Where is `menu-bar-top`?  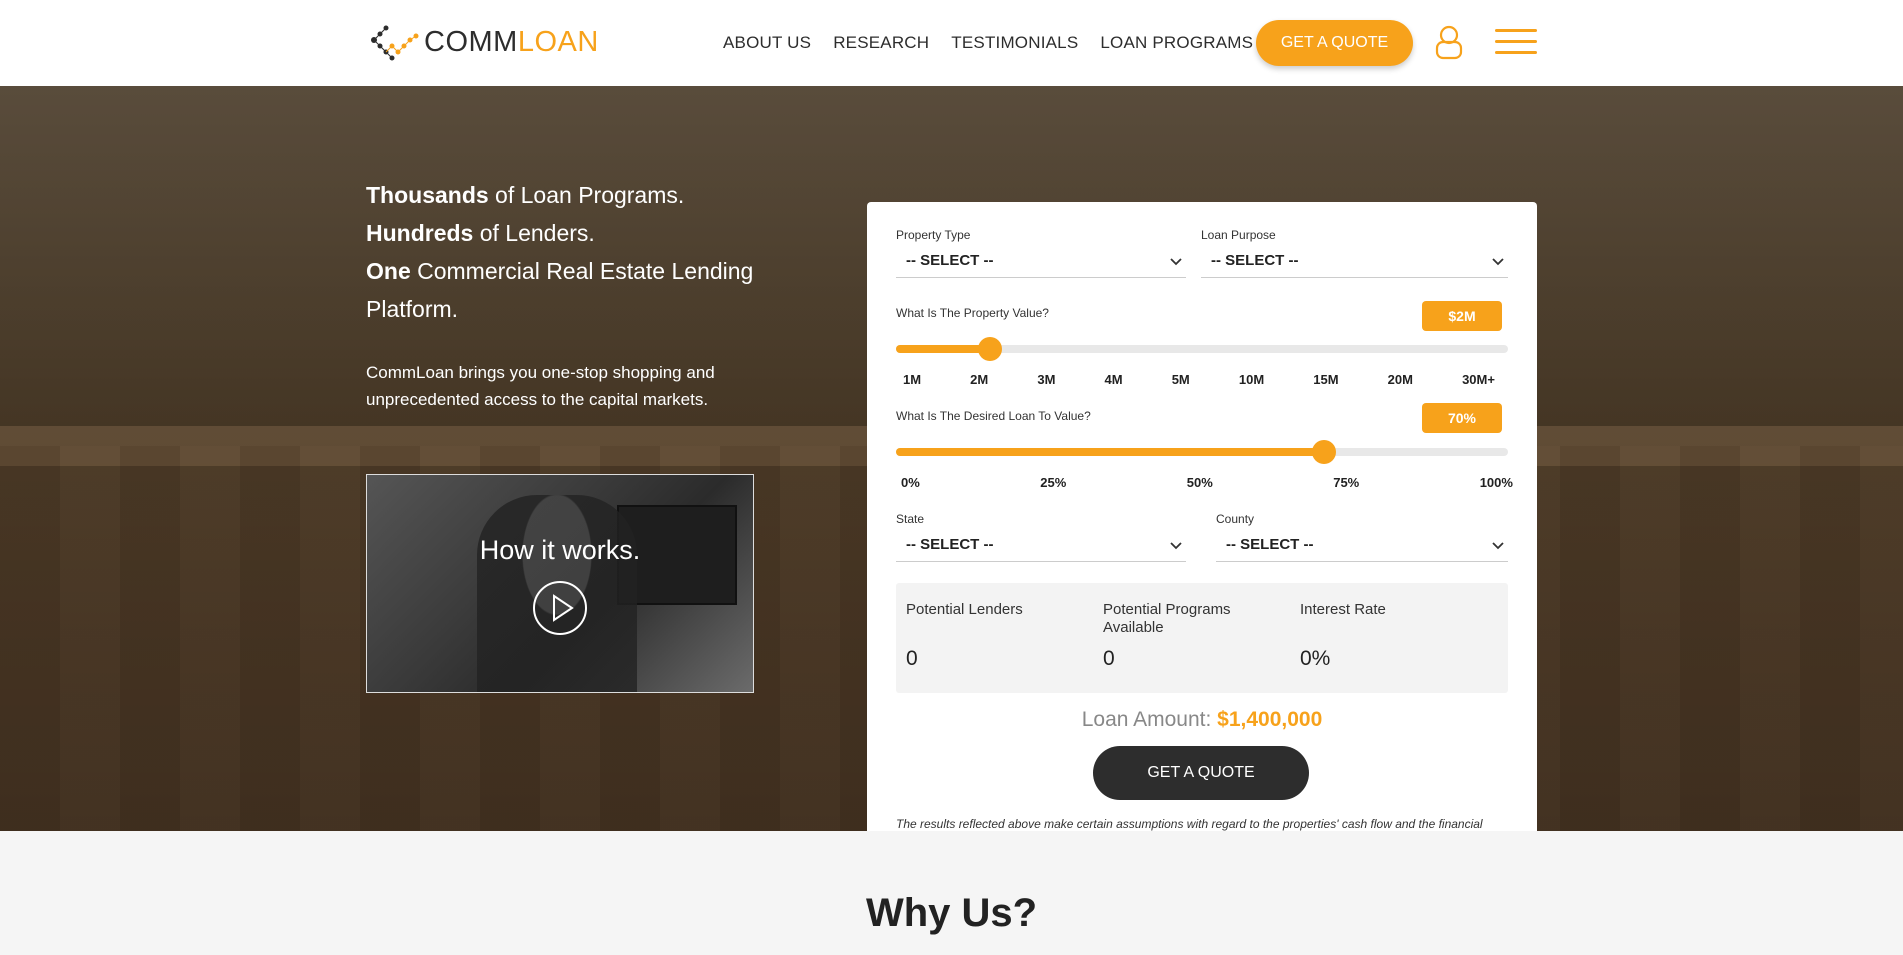
menu-bar-top is located at coordinates (1516, 30).